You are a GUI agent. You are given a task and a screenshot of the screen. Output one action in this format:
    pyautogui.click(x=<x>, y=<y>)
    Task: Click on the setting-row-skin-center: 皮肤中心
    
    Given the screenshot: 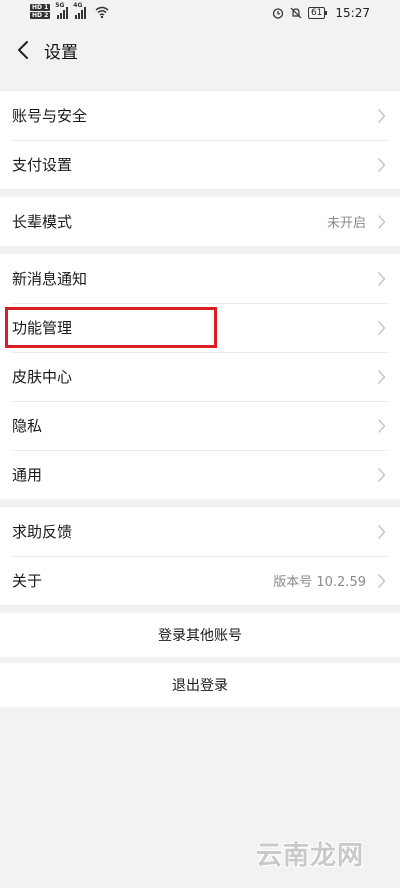 What is the action you would take?
    pyautogui.click(x=200, y=376)
    